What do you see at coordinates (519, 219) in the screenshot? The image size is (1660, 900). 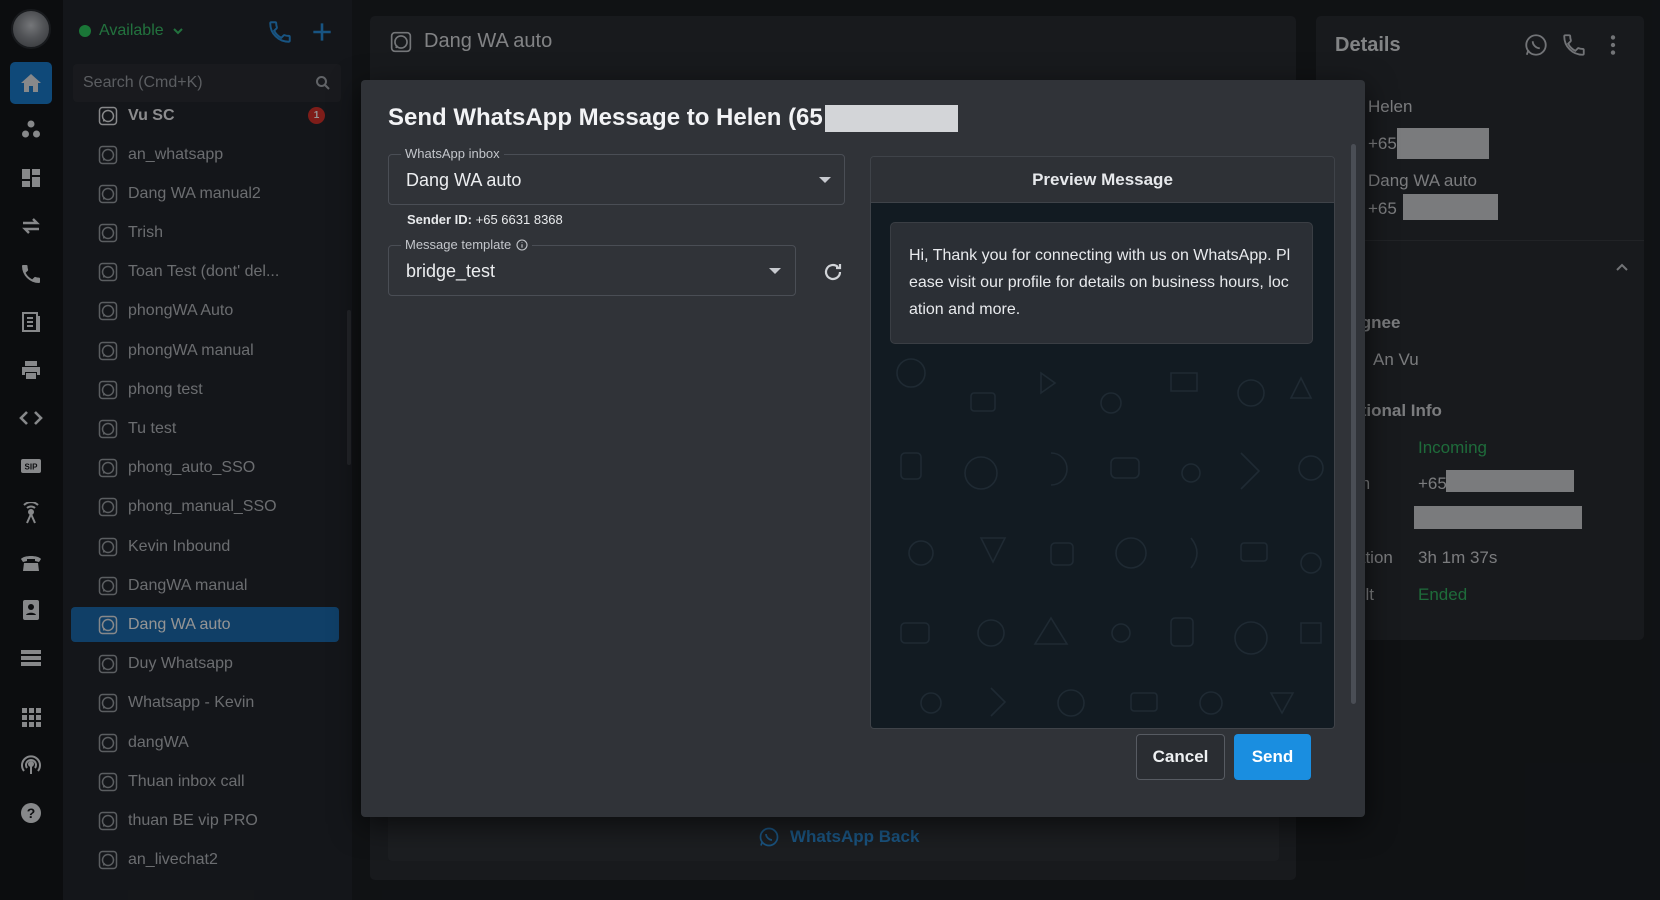 I see `sender-value: +65 6631 8368` at bounding box center [519, 219].